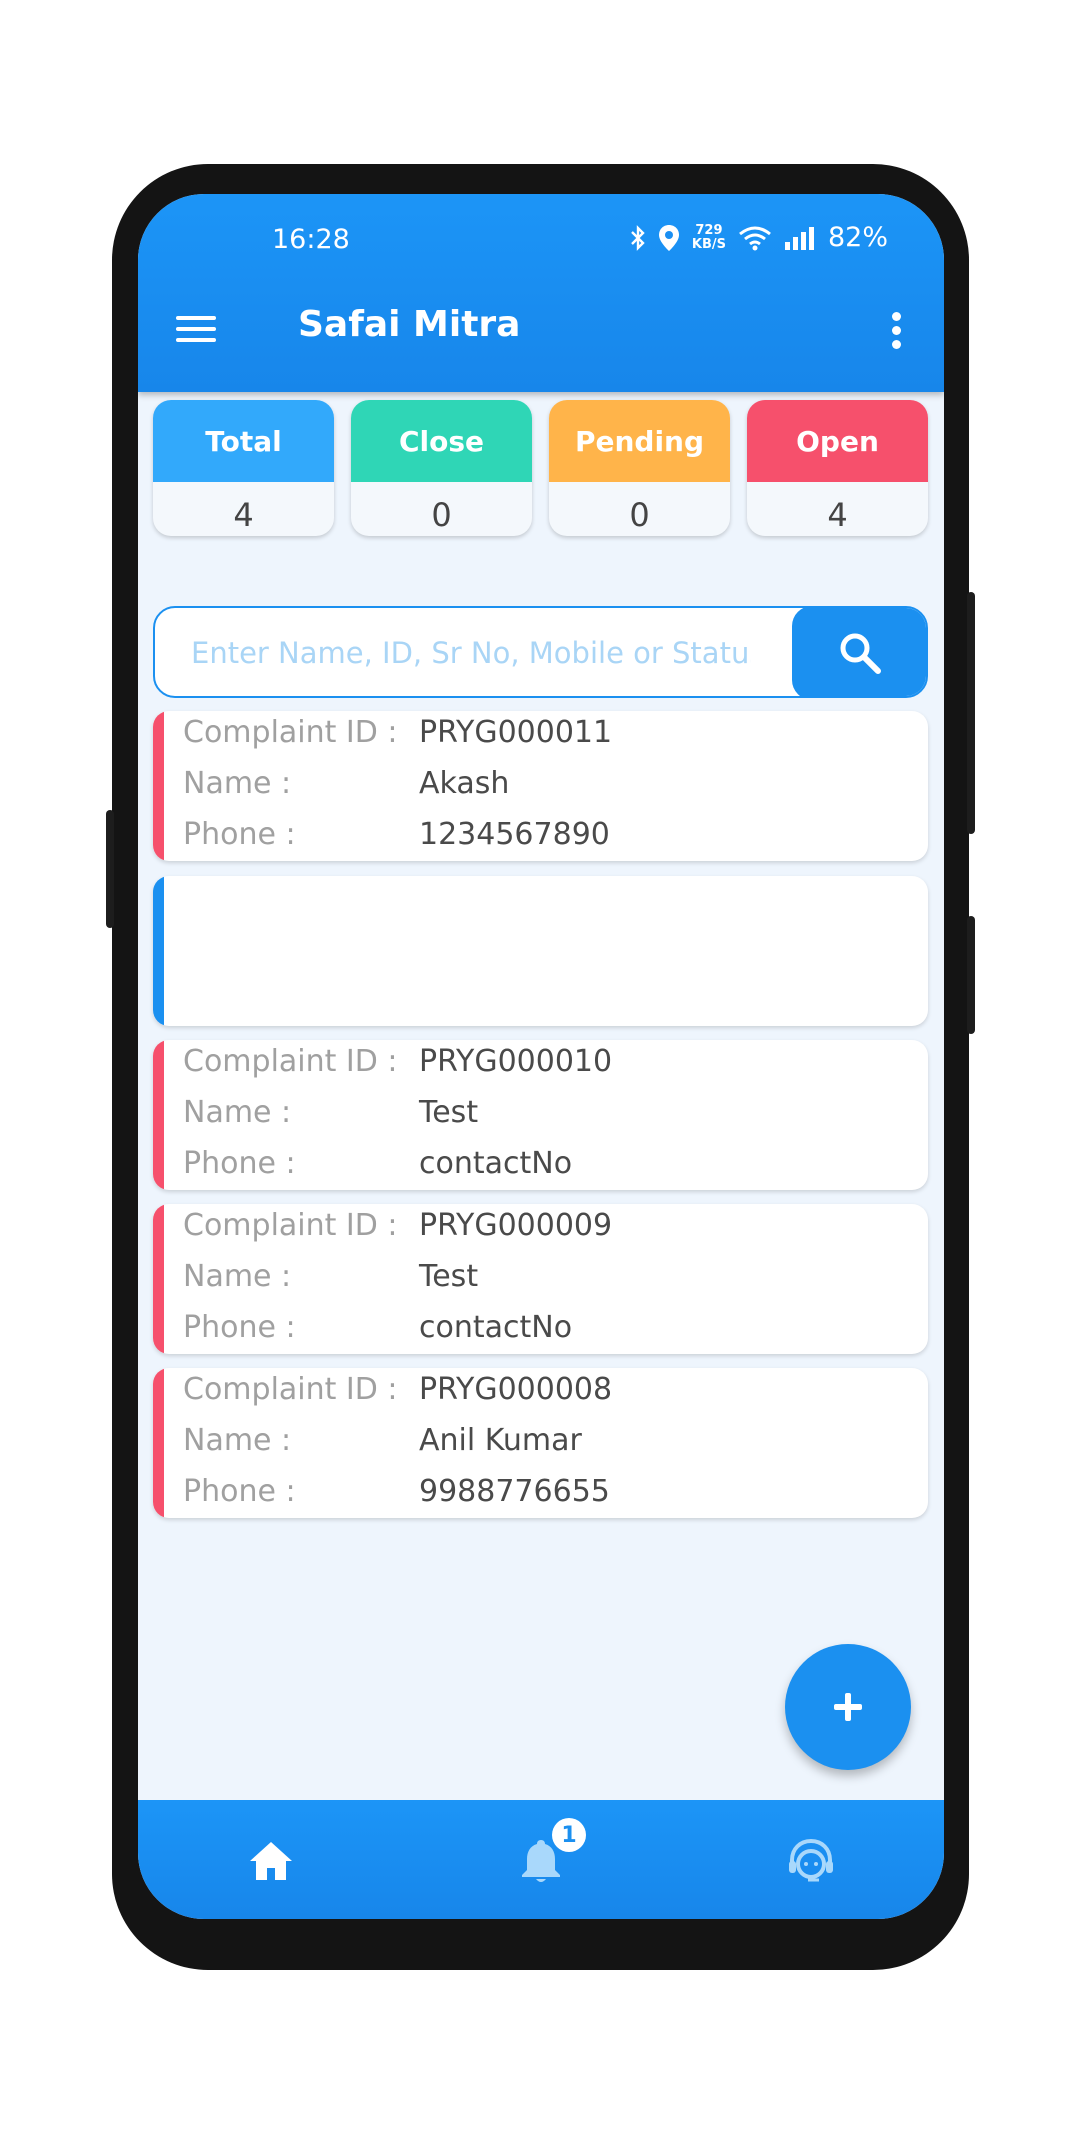  What do you see at coordinates (639, 441) in the screenshot?
I see `stat-card-label: Pending` at bounding box center [639, 441].